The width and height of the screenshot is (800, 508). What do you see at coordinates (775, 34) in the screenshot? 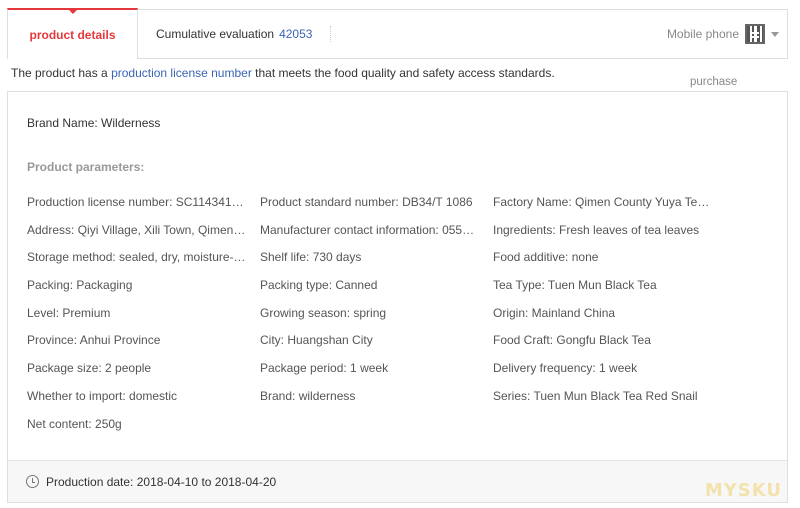
I see `chevron-down-icon` at bounding box center [775, 34].